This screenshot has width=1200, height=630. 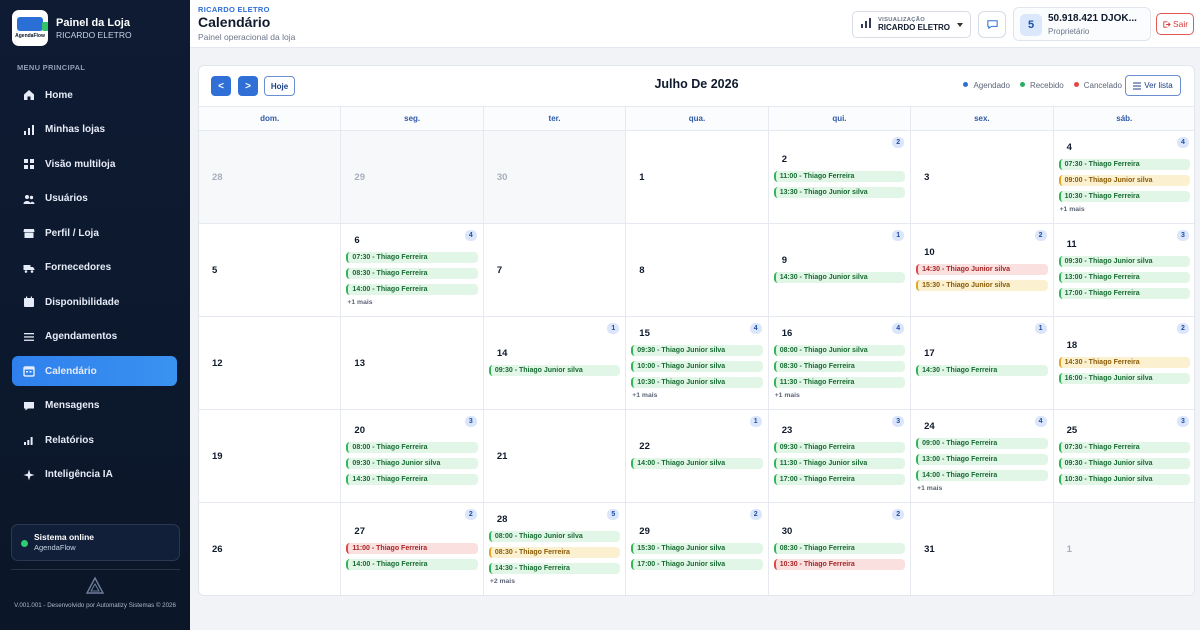 What do you see at coordinates (94, 164) in the screenshot?
I see `sidebar-item-visao-multiloja: Visão multiloja` at bounding box center [94, 164].